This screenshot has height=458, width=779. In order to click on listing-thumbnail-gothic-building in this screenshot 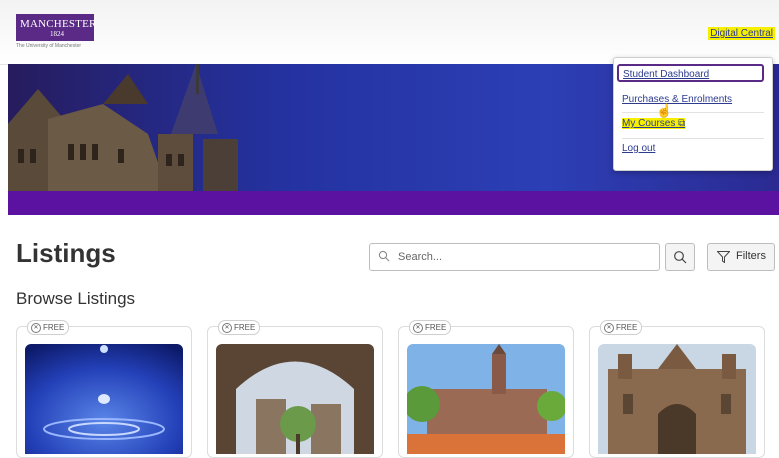, I will do `click(677, 399)`.